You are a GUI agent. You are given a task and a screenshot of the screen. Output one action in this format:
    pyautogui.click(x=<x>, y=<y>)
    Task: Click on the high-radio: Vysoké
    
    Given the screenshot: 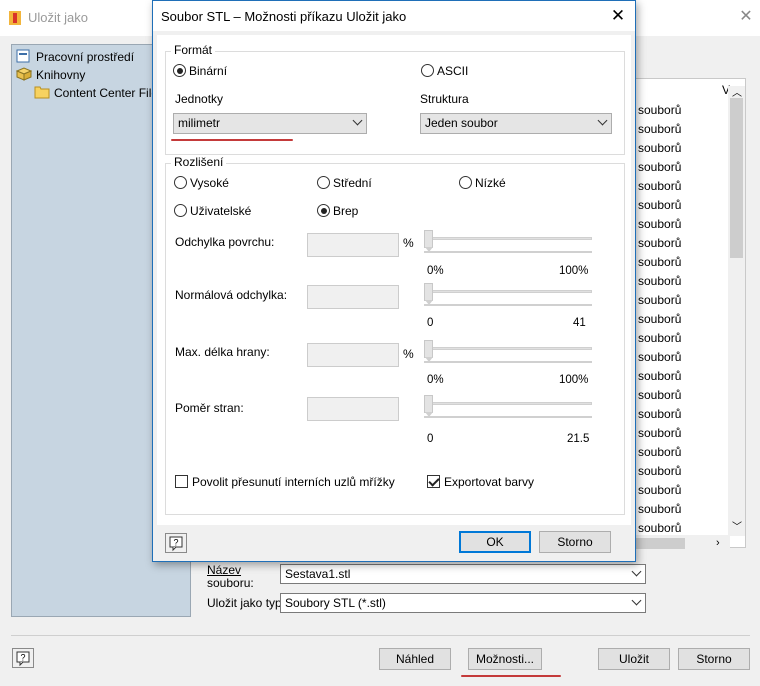 What is the action you would take?
    pyautogui.click(x=201, y=183)
    